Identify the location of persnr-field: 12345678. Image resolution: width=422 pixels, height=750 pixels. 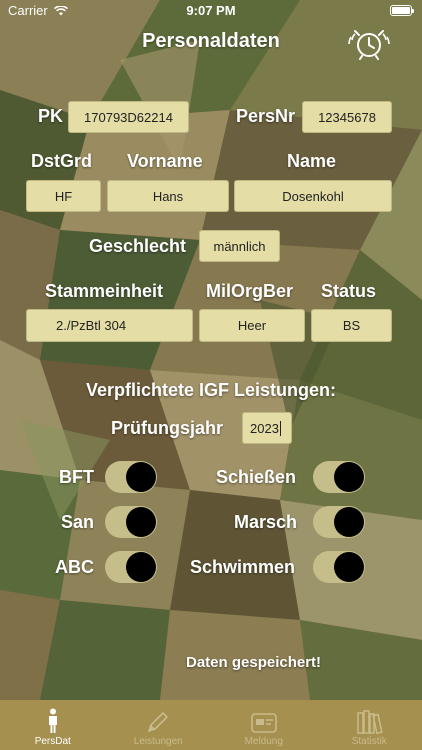
(347, 117).